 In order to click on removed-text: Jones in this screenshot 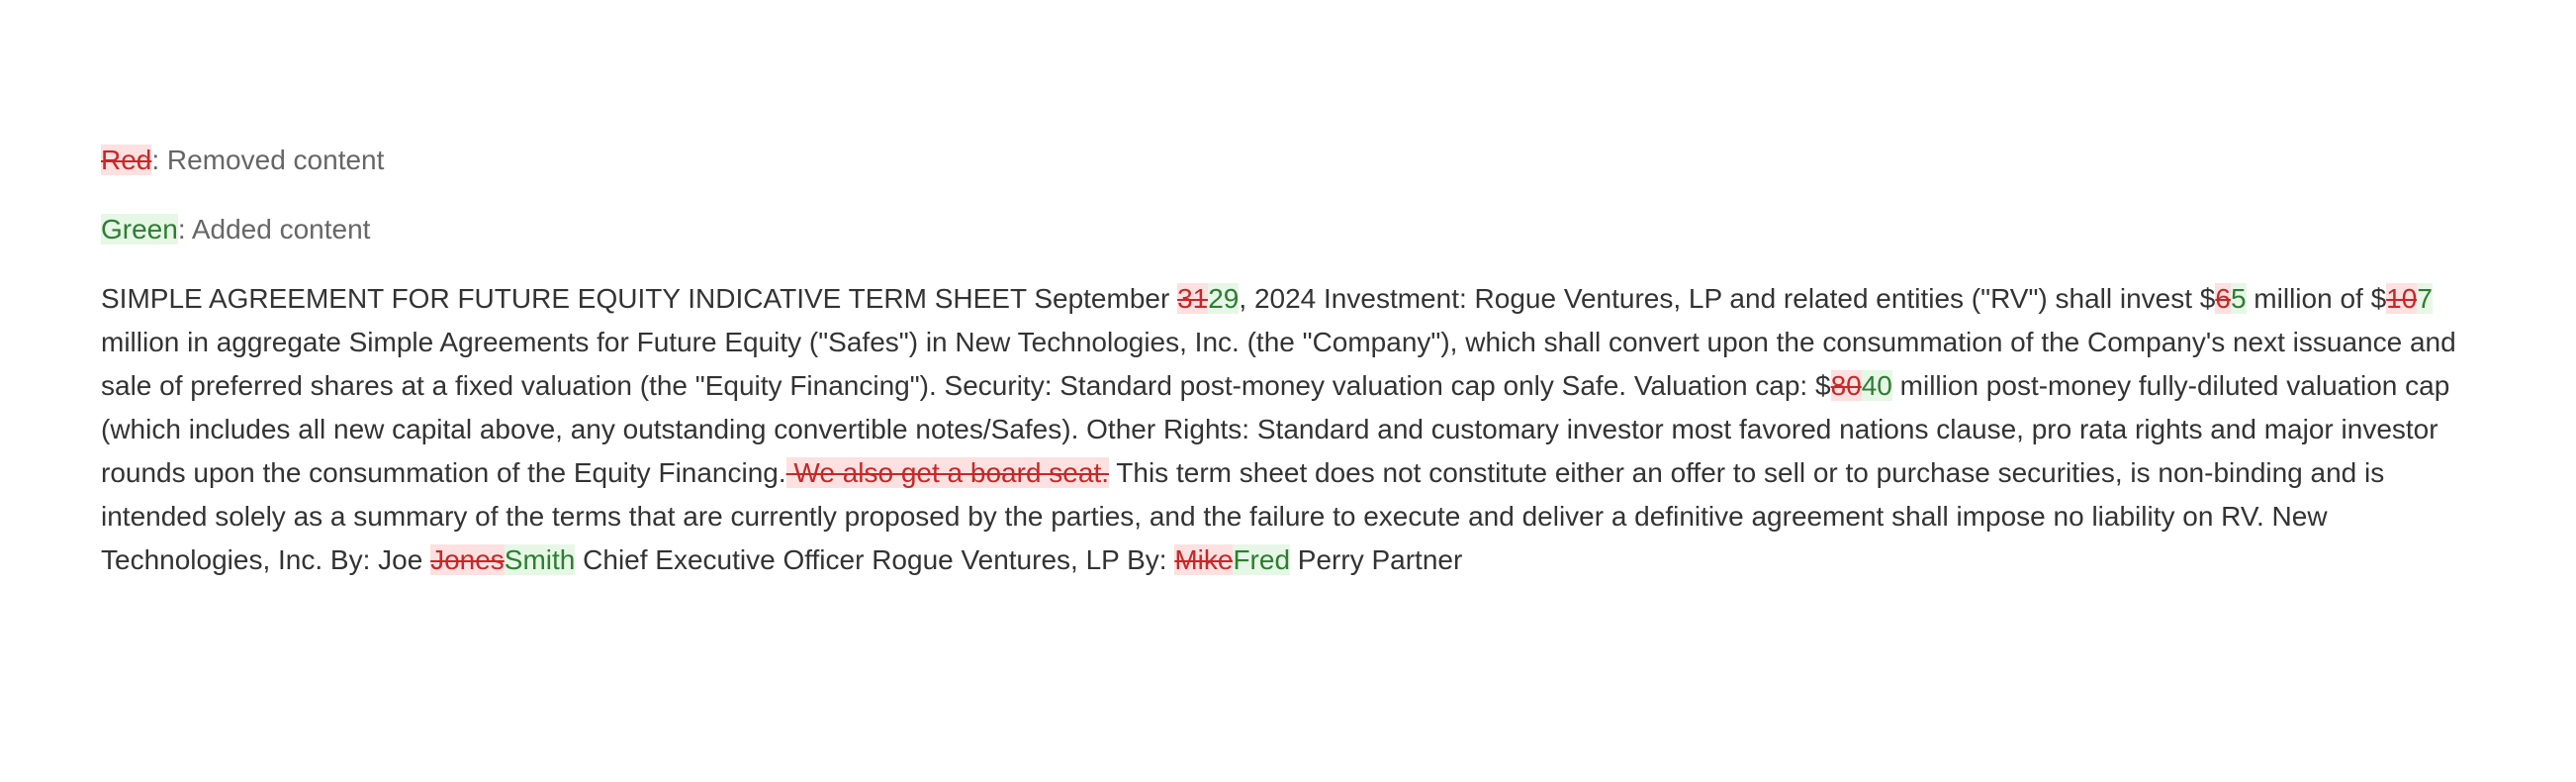, I will do `click(467, 559)`.